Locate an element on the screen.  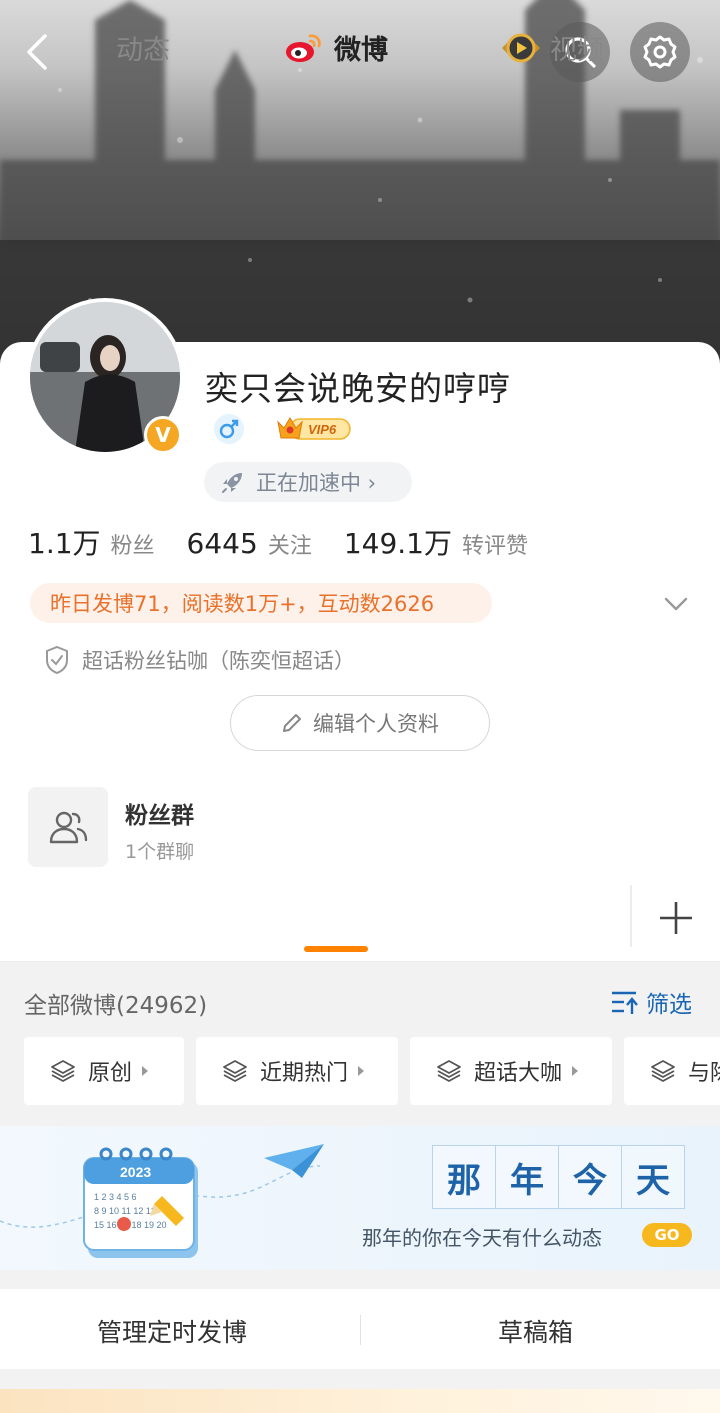
boost-status-button: 正在加速中 › is located at coordinates (308, 482).